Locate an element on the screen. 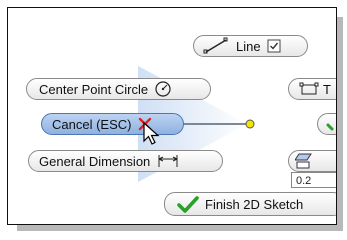  line-label: Line is located at coordinates (248, 46).